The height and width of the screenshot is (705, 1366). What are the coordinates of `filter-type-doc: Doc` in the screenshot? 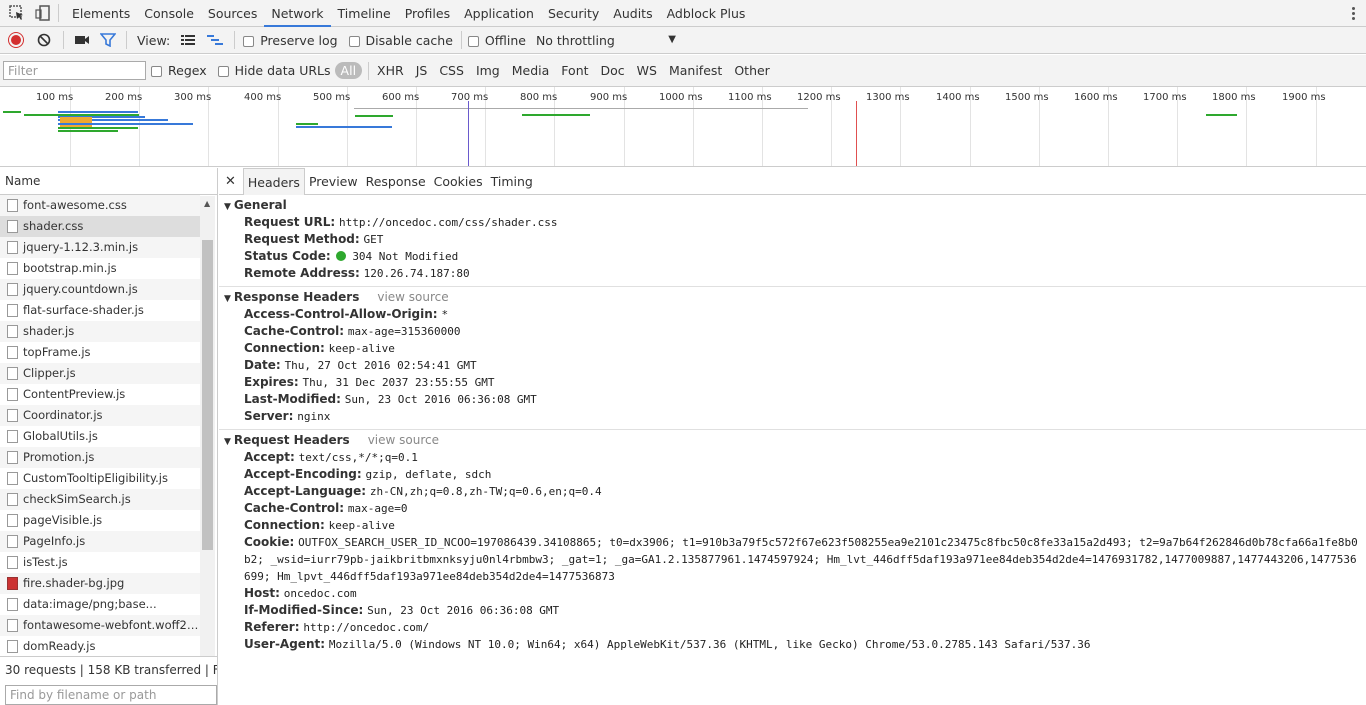 It's located at (613, 70).